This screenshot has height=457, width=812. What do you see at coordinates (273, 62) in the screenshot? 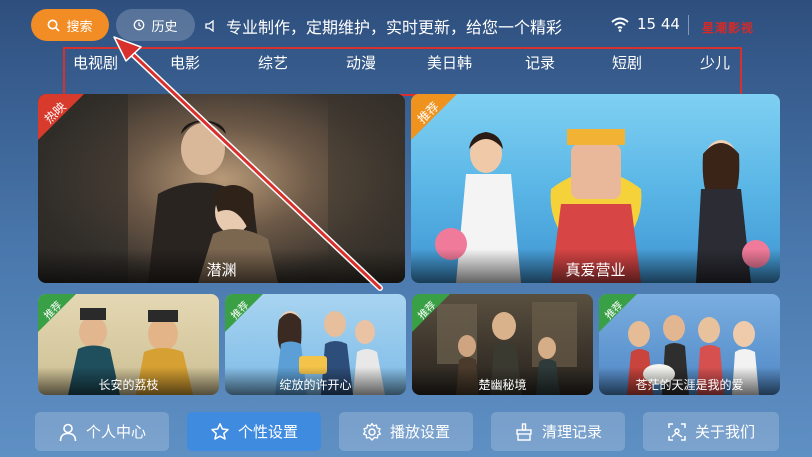
I see `nav-variety: 综艺` at bounding box center [273, 62].